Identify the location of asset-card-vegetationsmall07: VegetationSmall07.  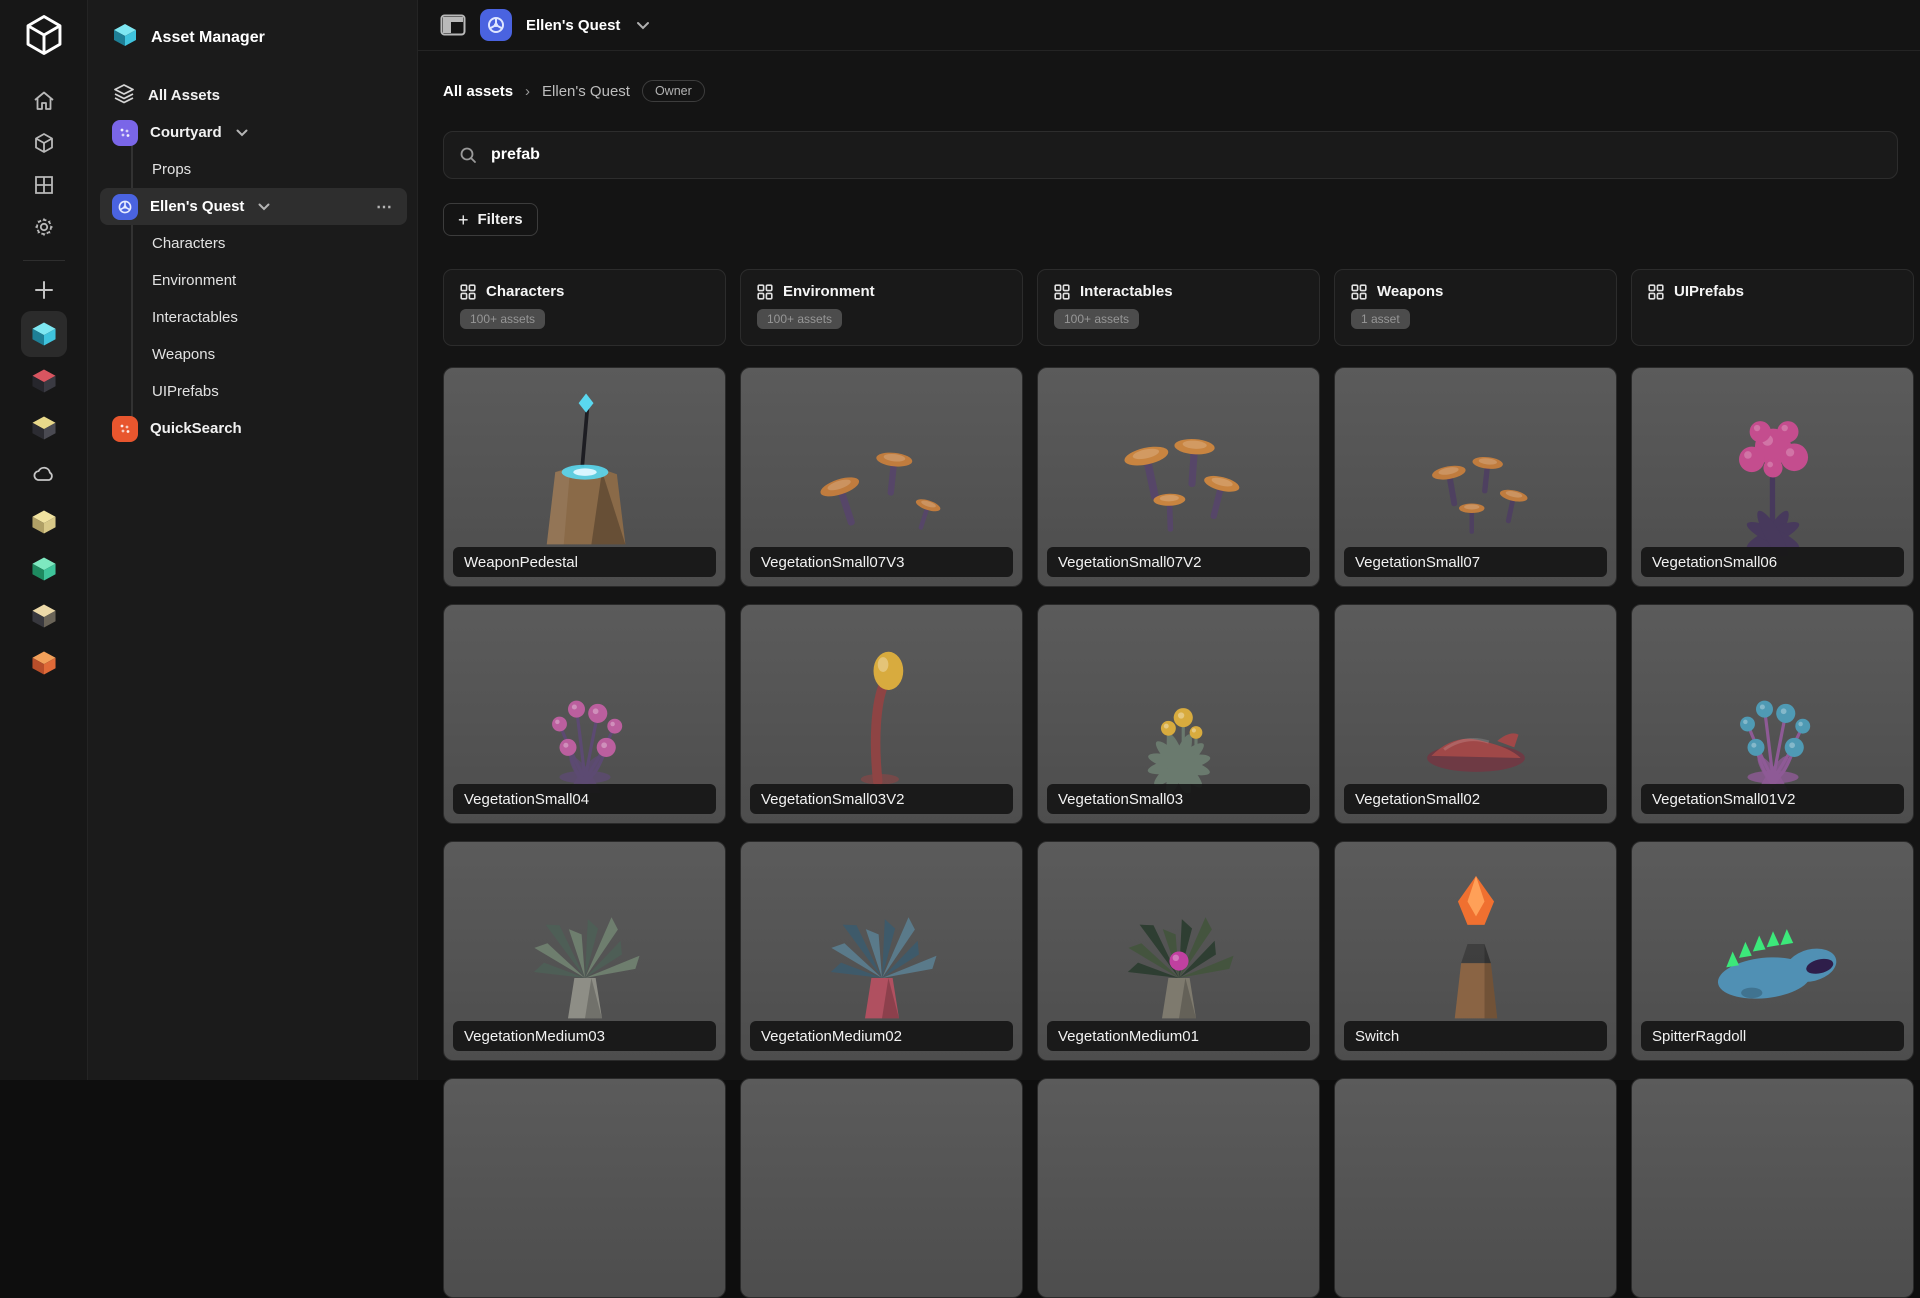
(1475, 477).